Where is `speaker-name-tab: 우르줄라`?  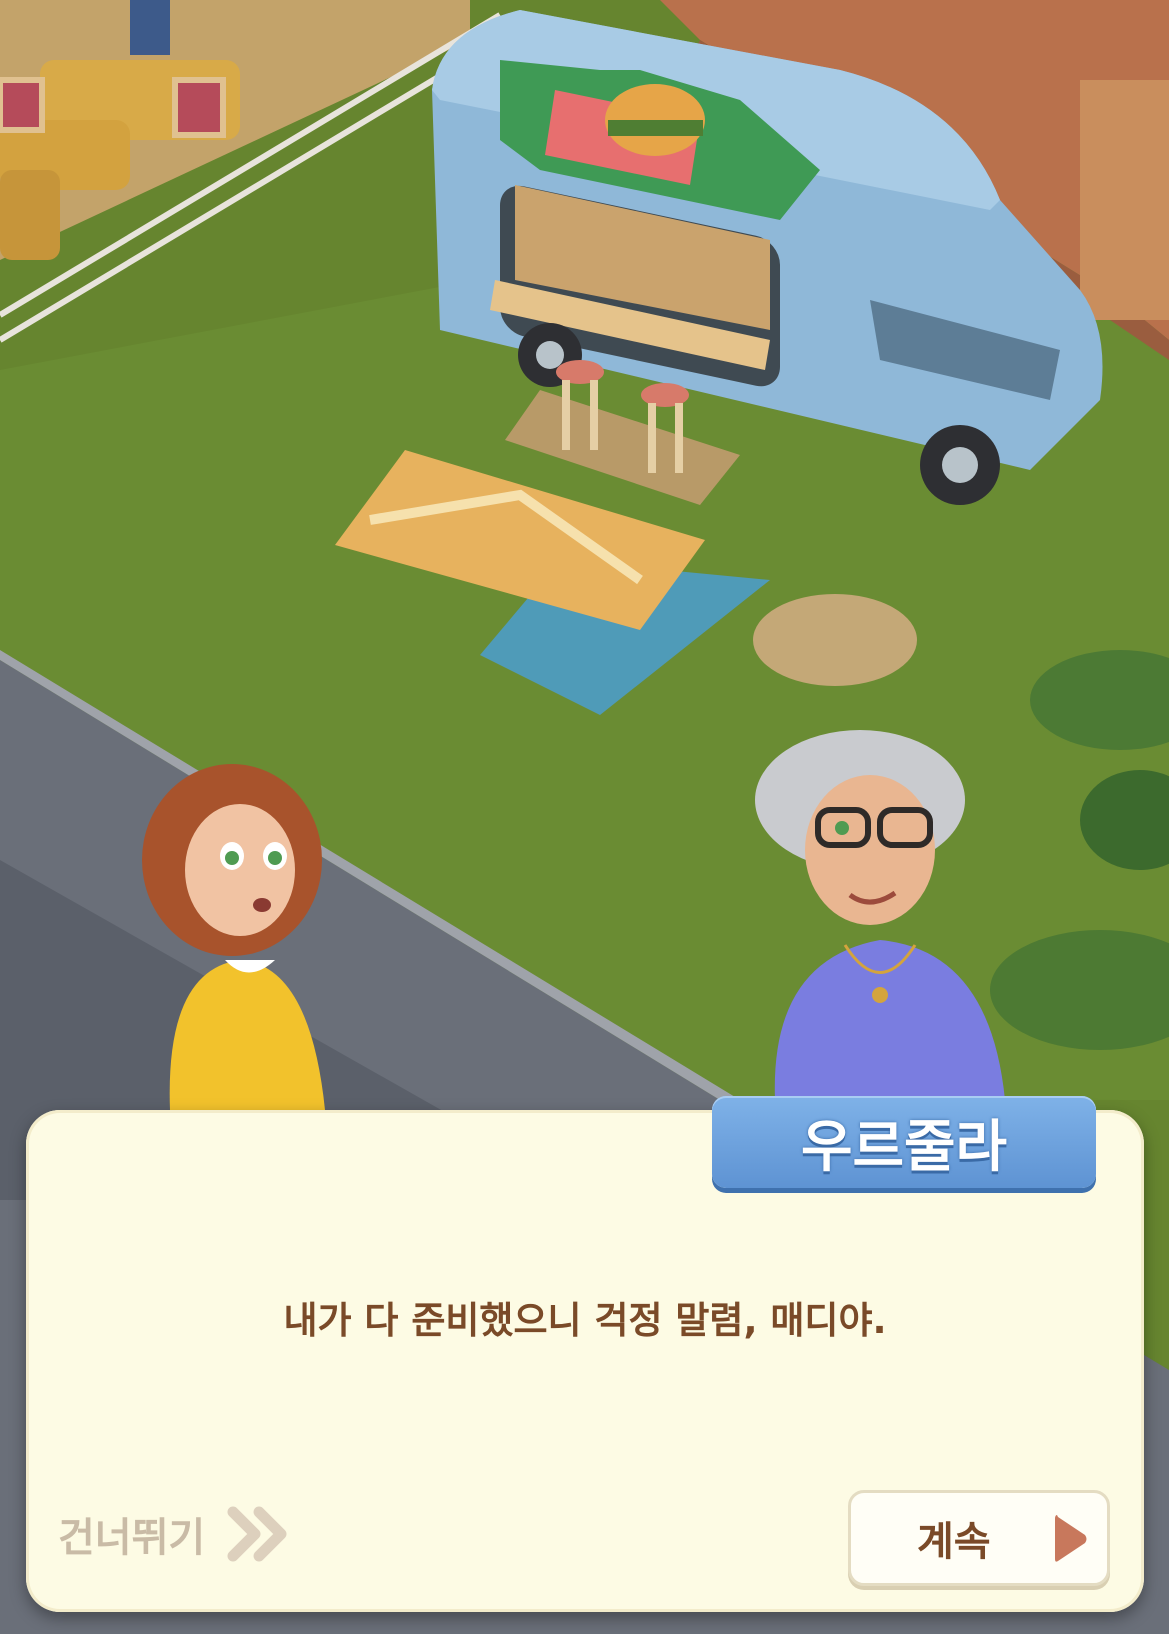
speaker-name-tab: 우르줄라 is located at coordinates (904, 1142).